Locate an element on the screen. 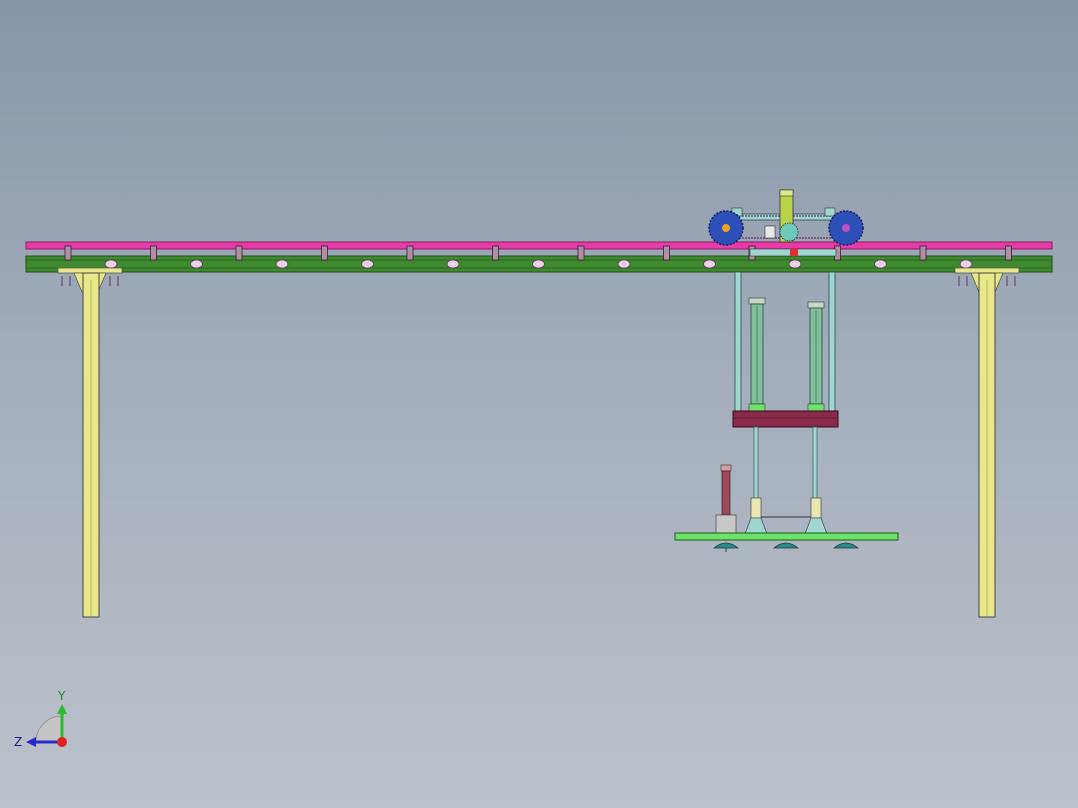  drive-sprocket is located at coordinates (789, 232).